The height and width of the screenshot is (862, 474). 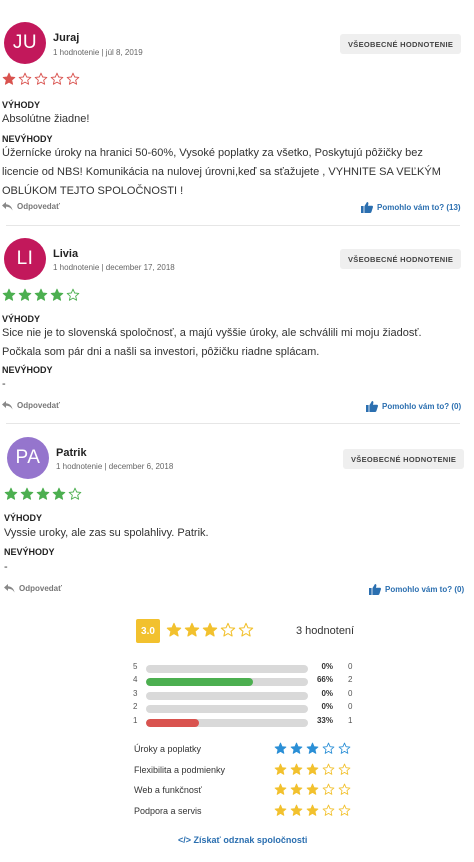 I want to click on category-row: Flexibilita a podmienky, so click(x=244, y=771).